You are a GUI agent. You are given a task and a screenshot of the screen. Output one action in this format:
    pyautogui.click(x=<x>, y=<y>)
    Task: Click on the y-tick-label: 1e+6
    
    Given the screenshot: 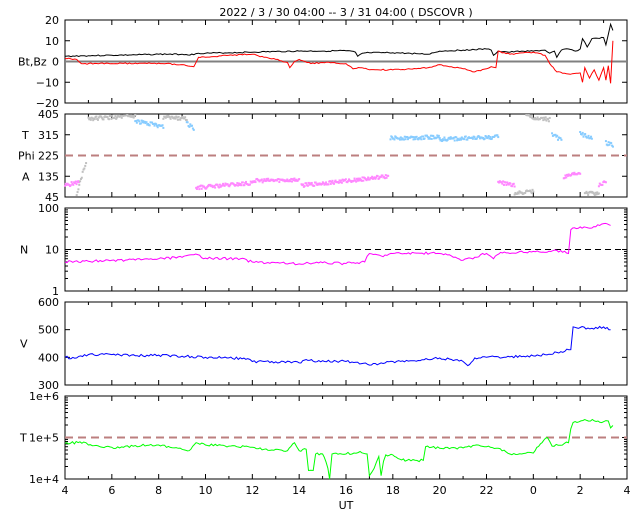 What is the action you would take?
    pyautogui.click(x=44, y=396)
    